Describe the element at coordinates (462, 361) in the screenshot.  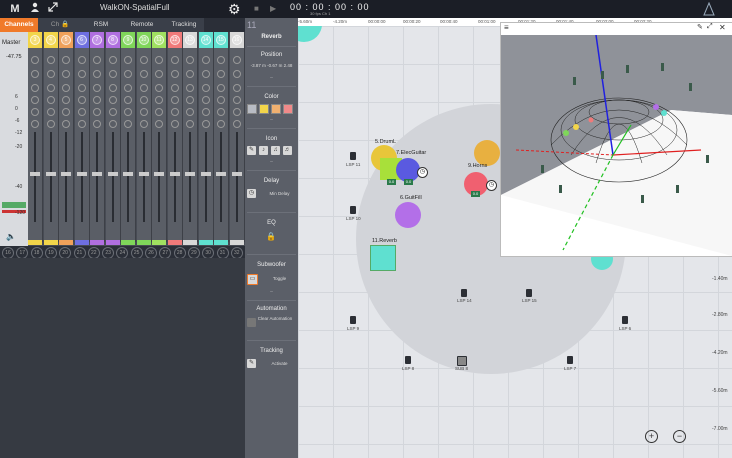
I see `subwoofer-icon` at that location.